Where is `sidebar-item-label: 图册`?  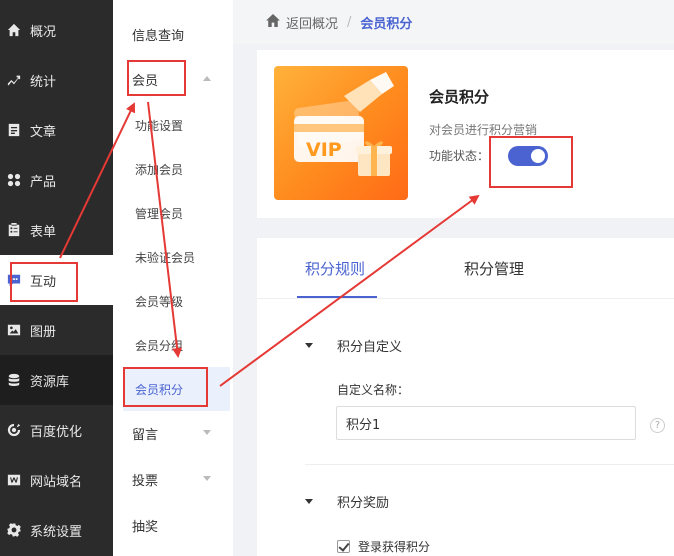 sidebar-item-label: 图册 is located at coordinates (43, 332).